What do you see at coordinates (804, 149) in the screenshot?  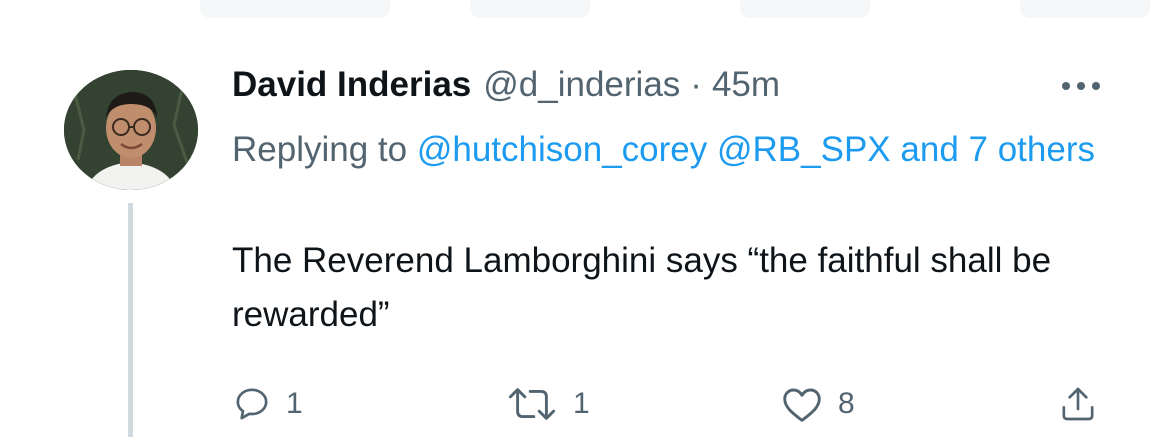 I see `mention-link: @RB_SPX` at bounding box center [804, 149].